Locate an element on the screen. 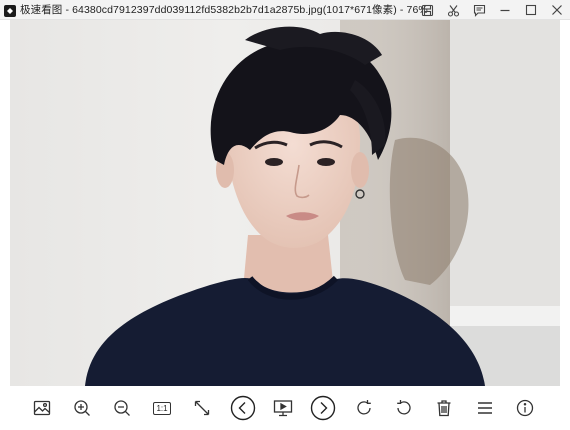 The width and height of the screenshot is (570, 430). trash-icon is located at coordinates (444, 408).